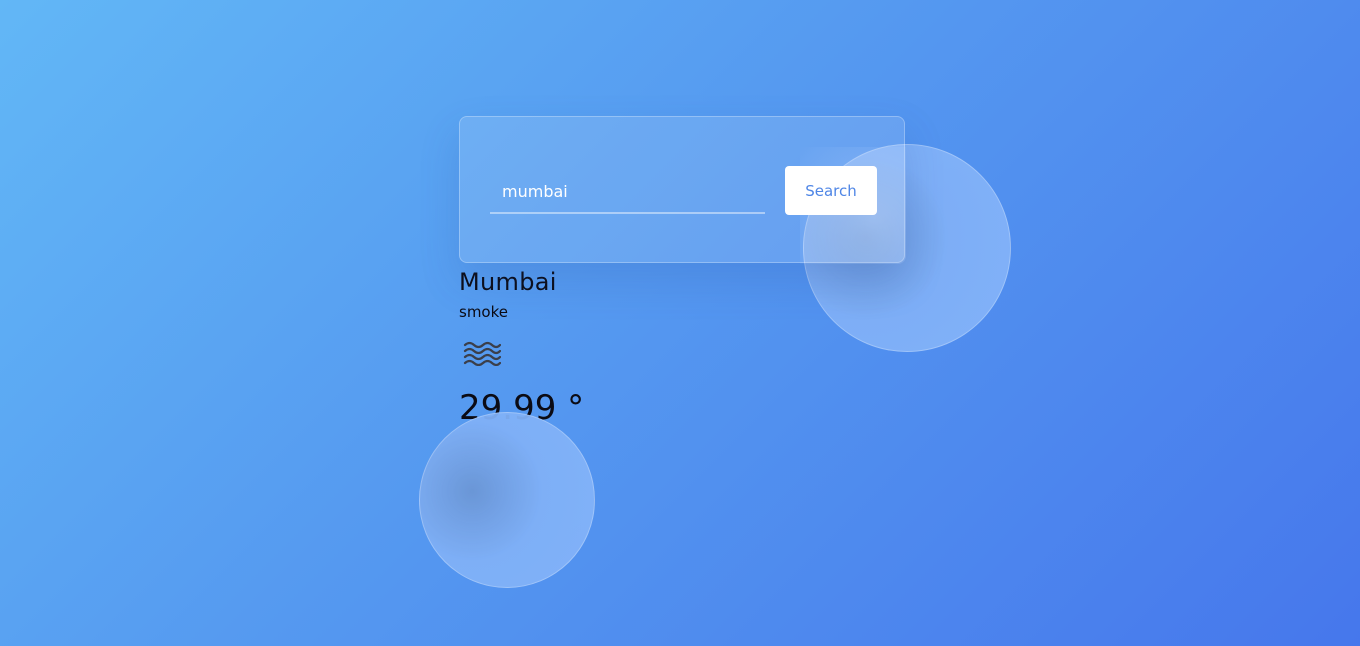 The height and width of the screenshot is (646, 1360). What do you see at coordinates (521, 346) in the screenshot?
I see `weather-result: Mumbai smoke 29.99 °` at bounding box center [521, 346].